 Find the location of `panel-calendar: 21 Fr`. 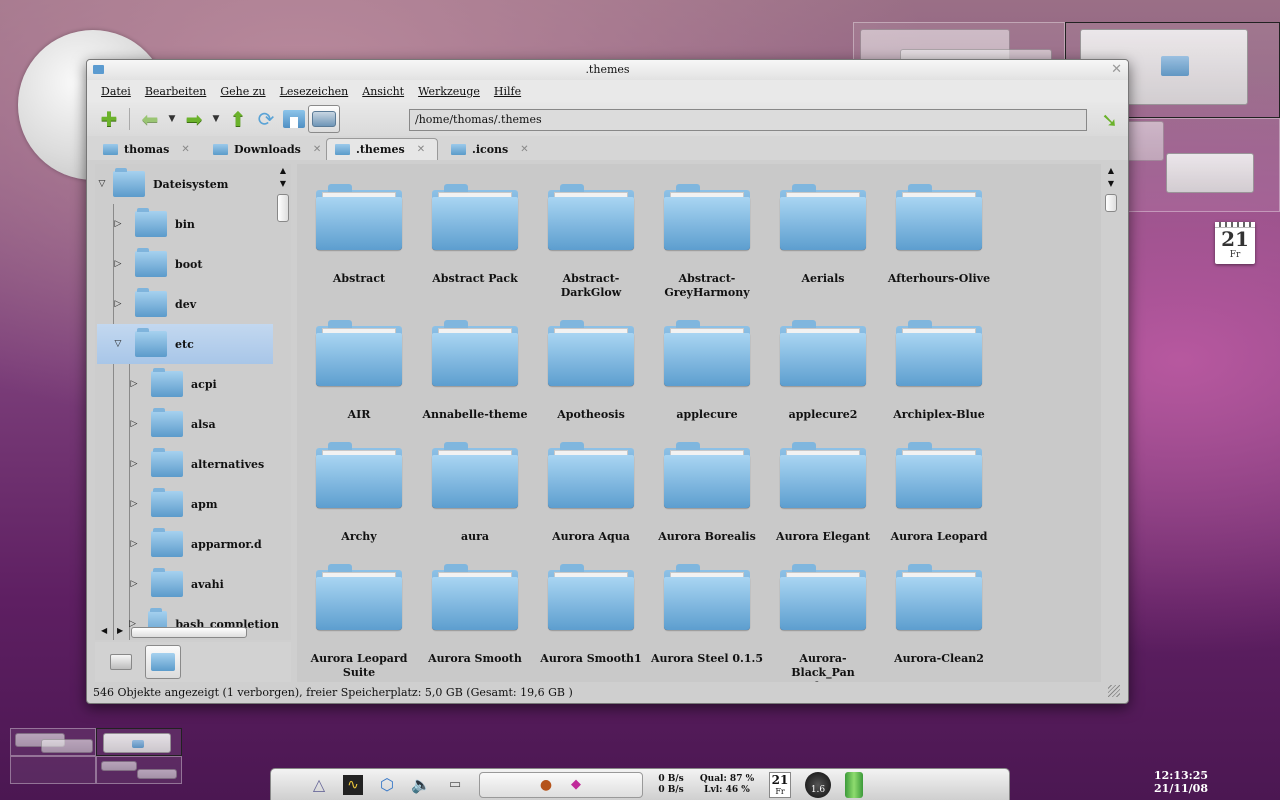

panel-calendar: 21 Fr is located at coordinates (780, 784).